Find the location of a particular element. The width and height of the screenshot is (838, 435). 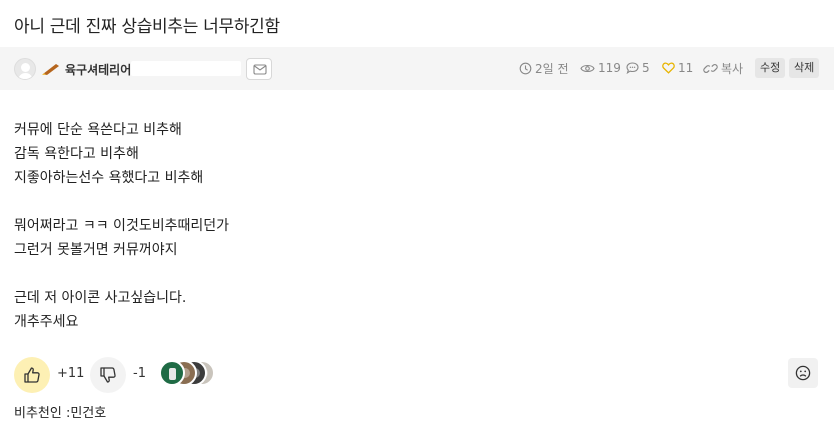

copy-link-label: 복사 is located at coordinates (732, 68).